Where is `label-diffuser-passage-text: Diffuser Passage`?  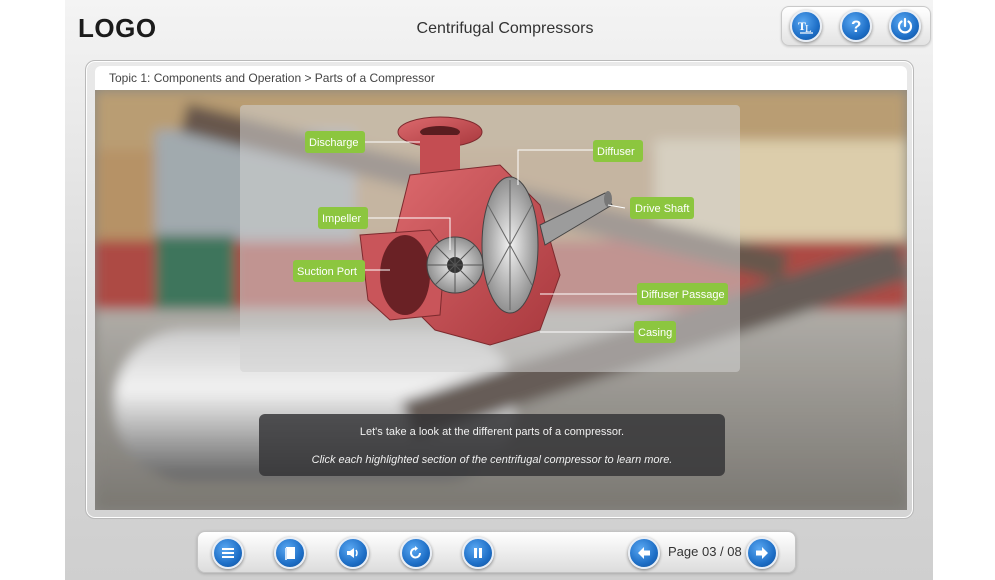
label-diffuser-passage-text: Diffuser Passage is located at coordinates (683, 295).